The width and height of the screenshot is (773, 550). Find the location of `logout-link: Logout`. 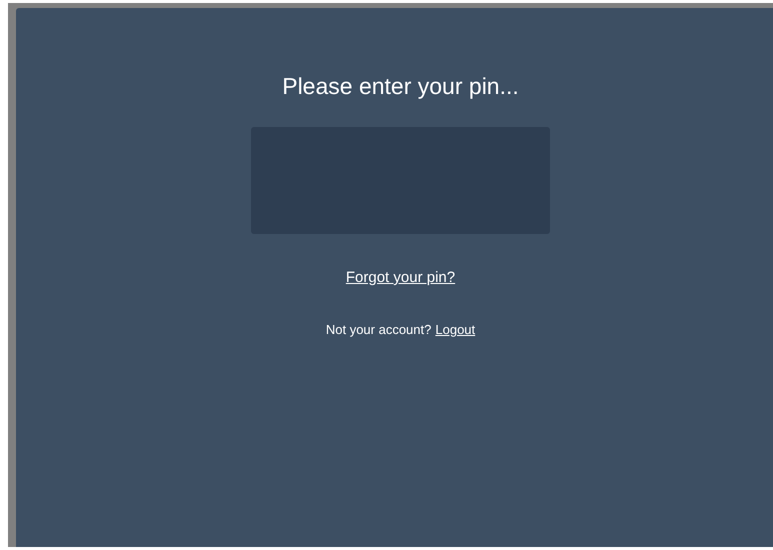

logout-link: Logout is located at coordinates (455, 329).